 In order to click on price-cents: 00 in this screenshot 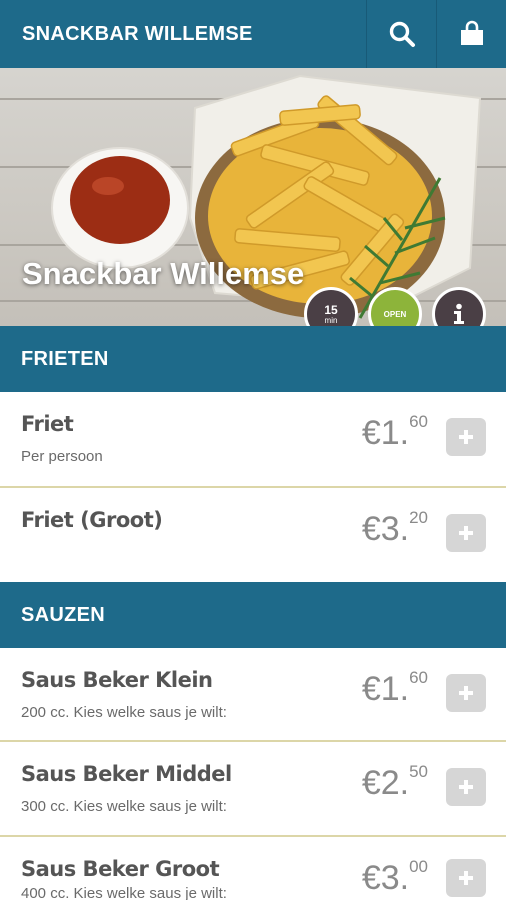, I will do `click(418, 866)`.